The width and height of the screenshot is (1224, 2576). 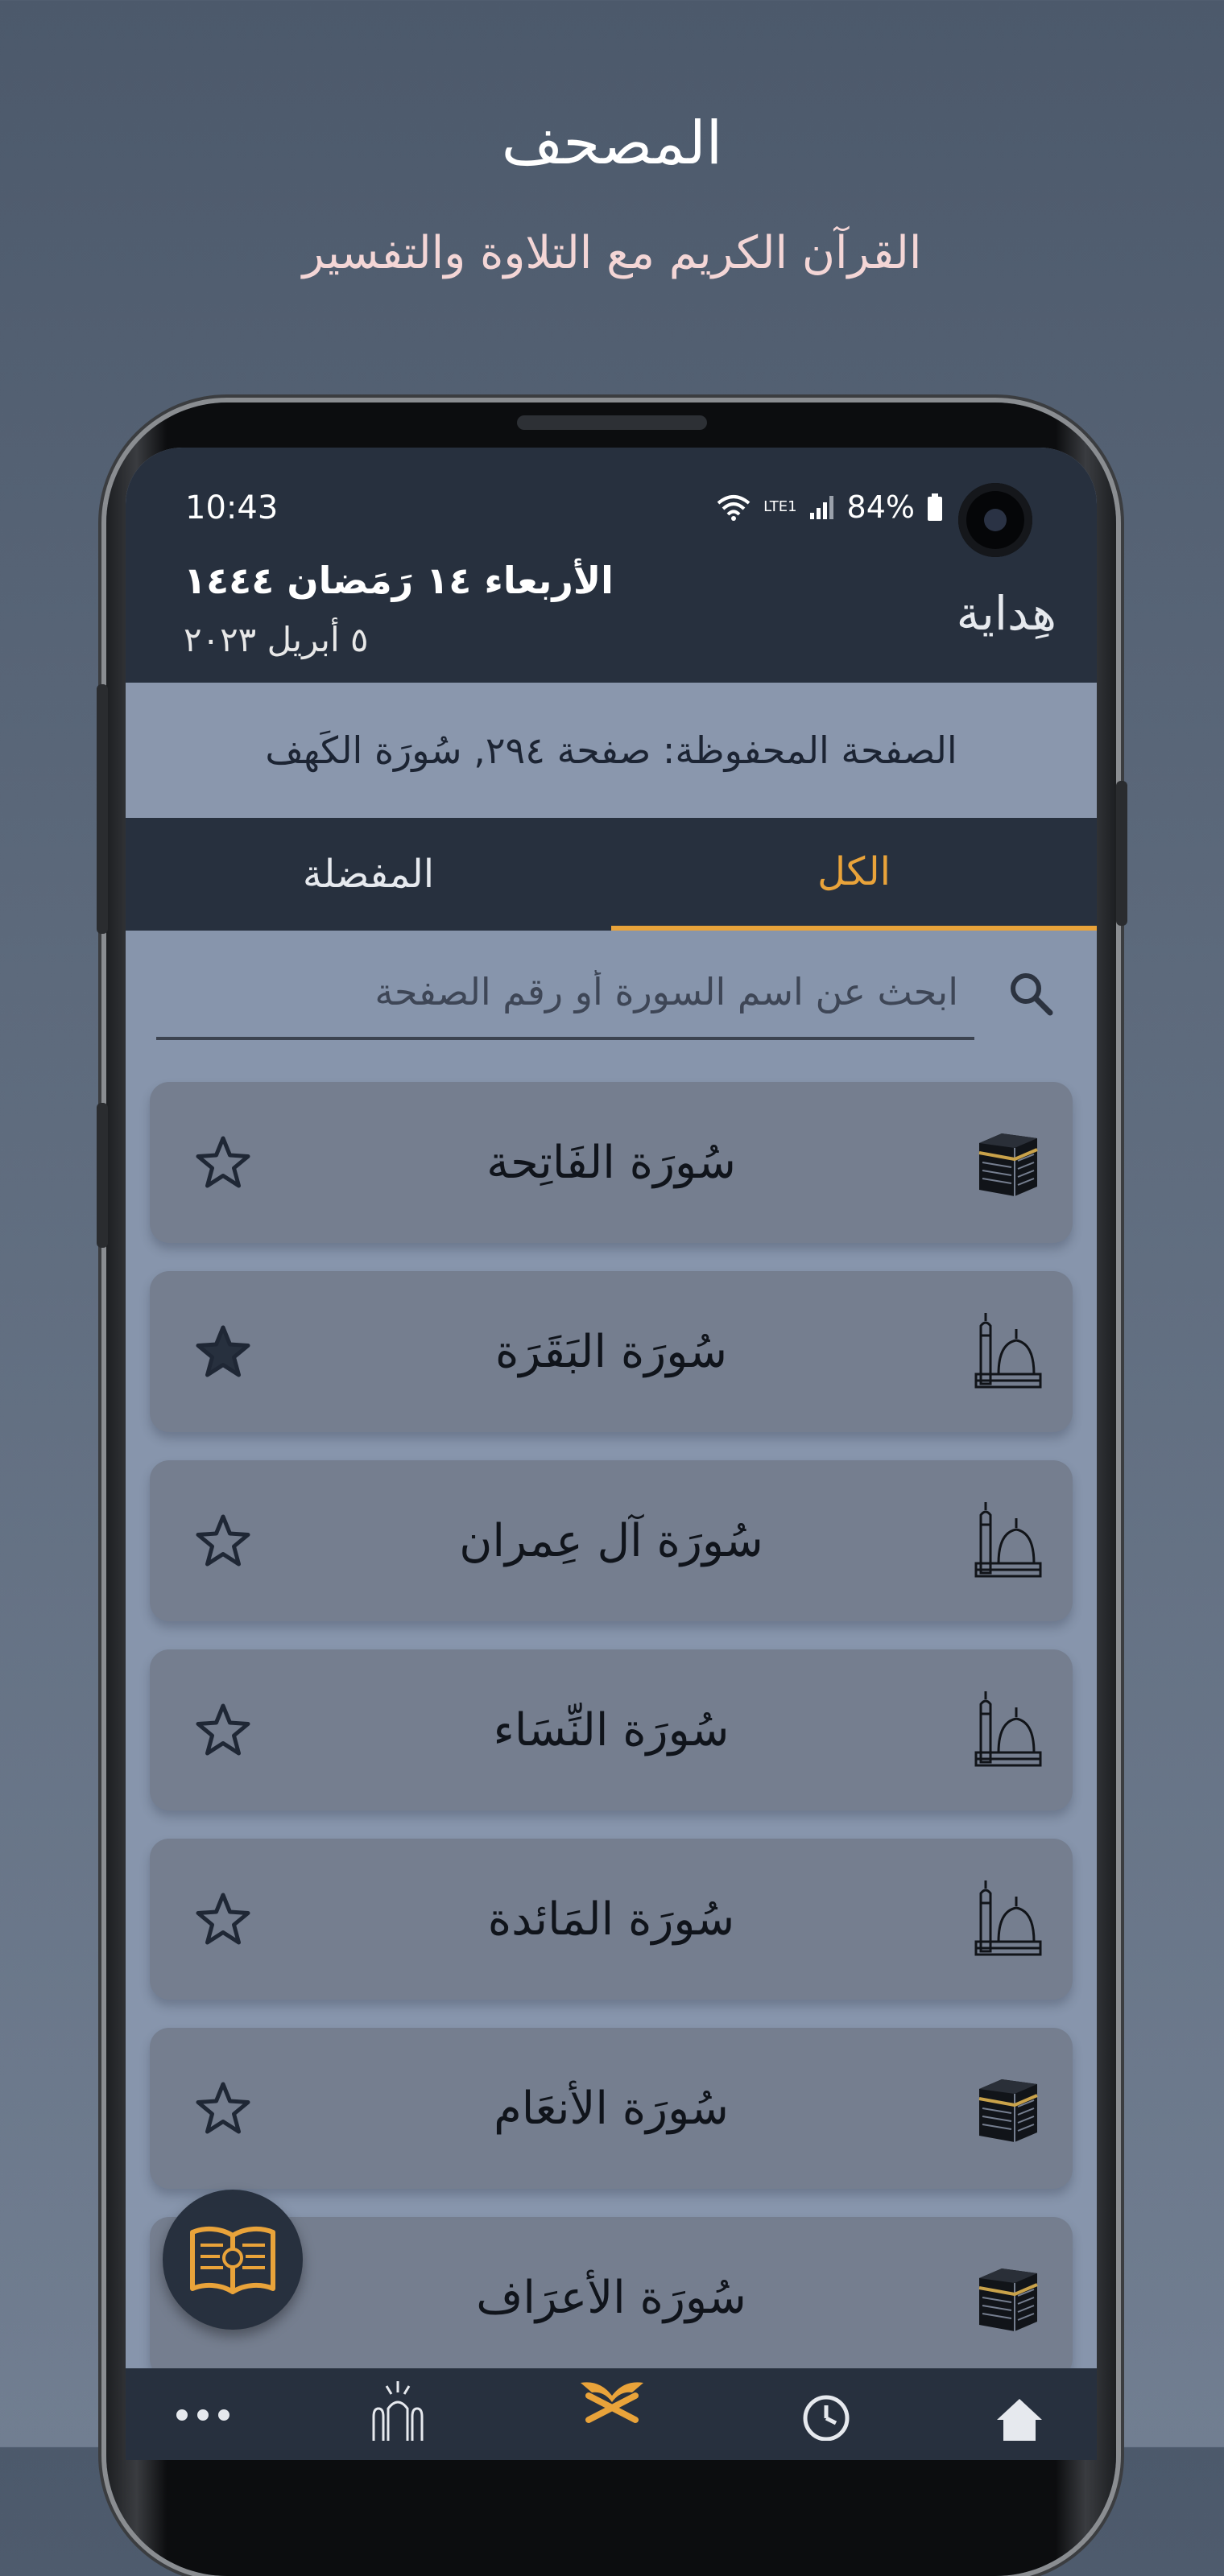 I want to click on battery-icon, so click(x=935, y=507).